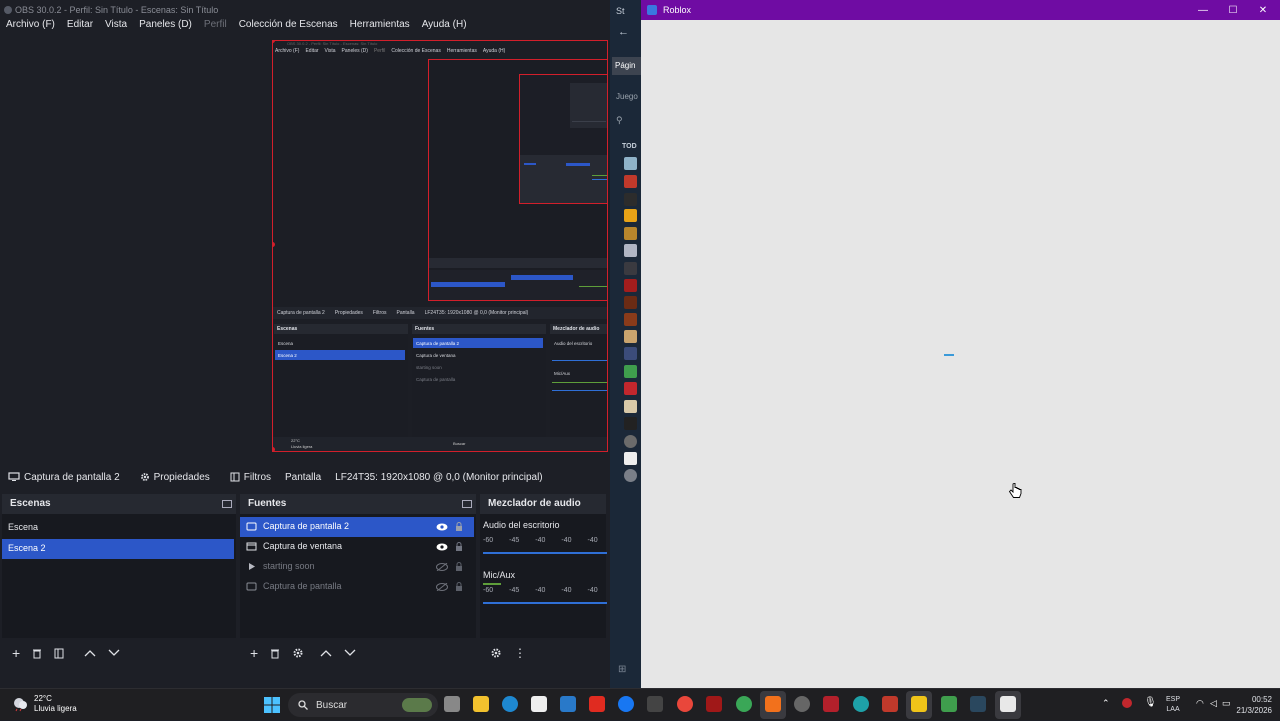  What do you see at coordinates (444, 24) in the screenshot?
I see `menu-ayuda: Ayuda (H)` at bounding box center [444, 24].